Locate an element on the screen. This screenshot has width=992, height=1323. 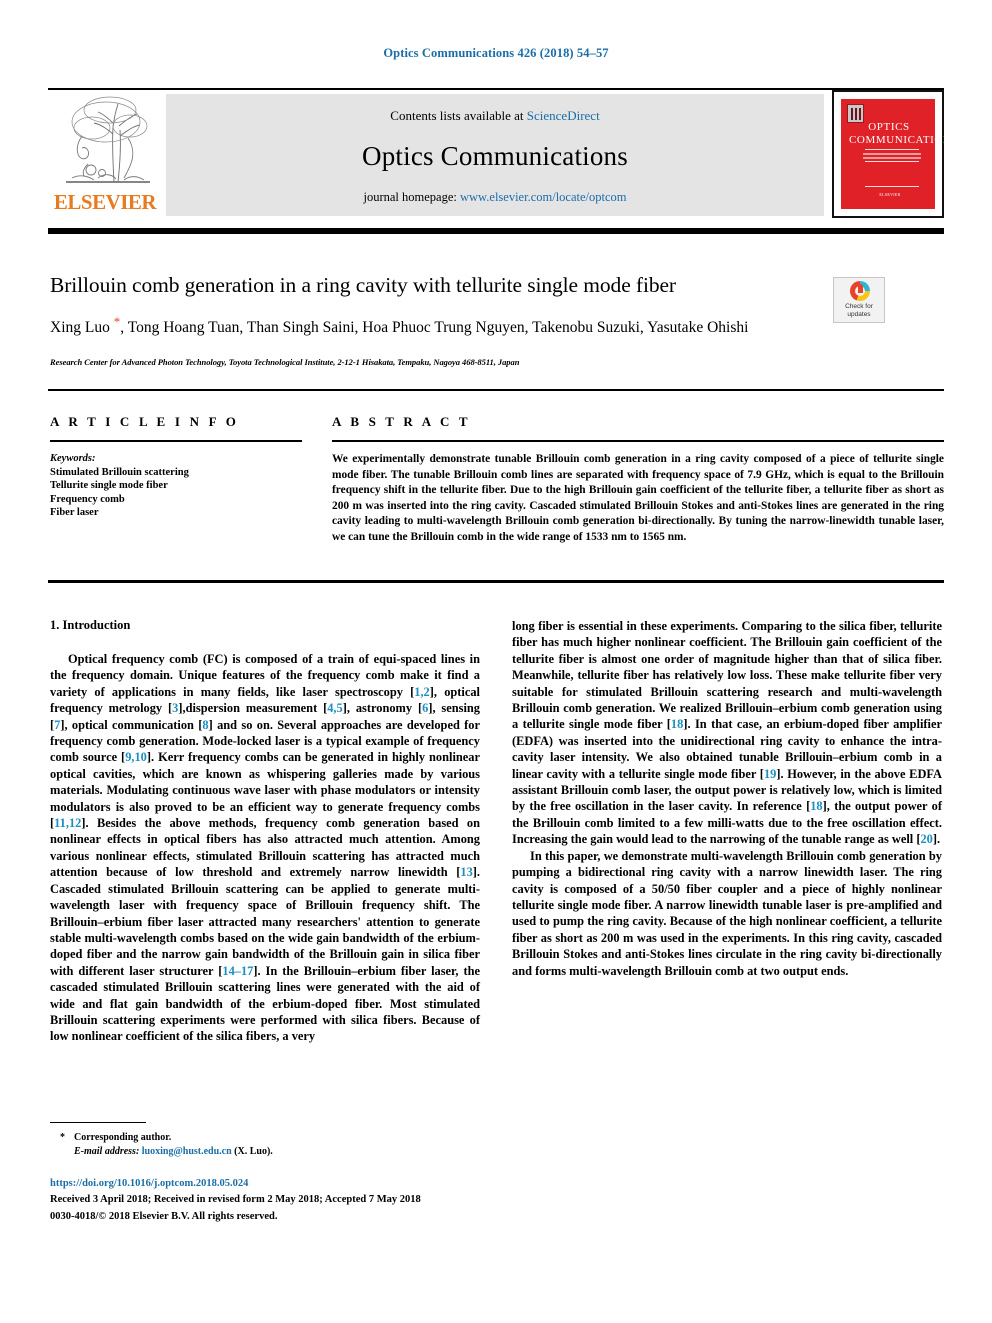
email-link: luoxing@hust.edu.cn is located at coordinates (187, 1151).